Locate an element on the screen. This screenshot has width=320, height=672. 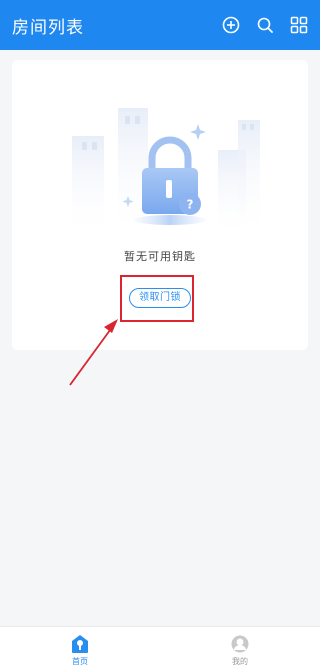
add-circle-icon is located at coordinates (231, 25).